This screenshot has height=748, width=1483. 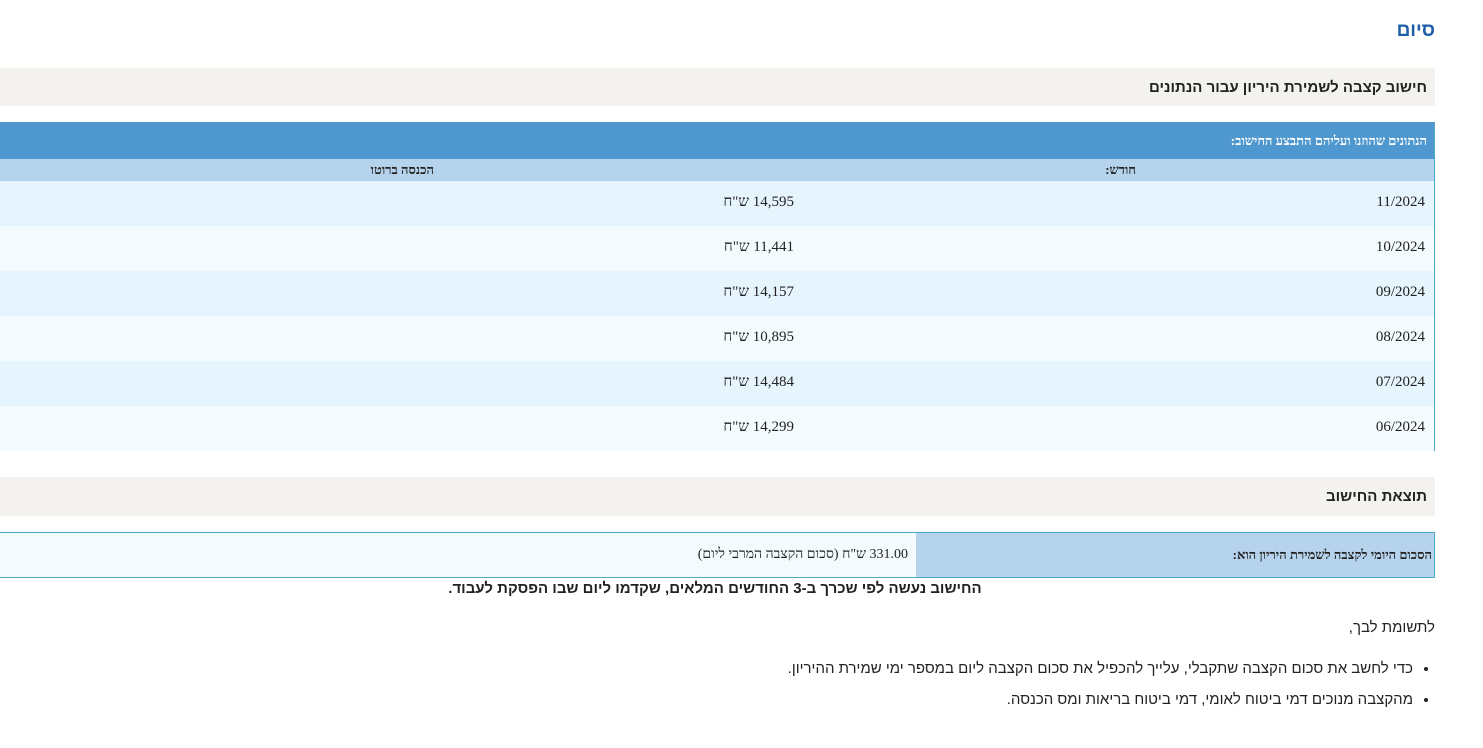 What do you see at coordinates (758, 202) in the screenshot?
I see `income-cell: 14,595 ש"ח` at bounding box center [758, 202].